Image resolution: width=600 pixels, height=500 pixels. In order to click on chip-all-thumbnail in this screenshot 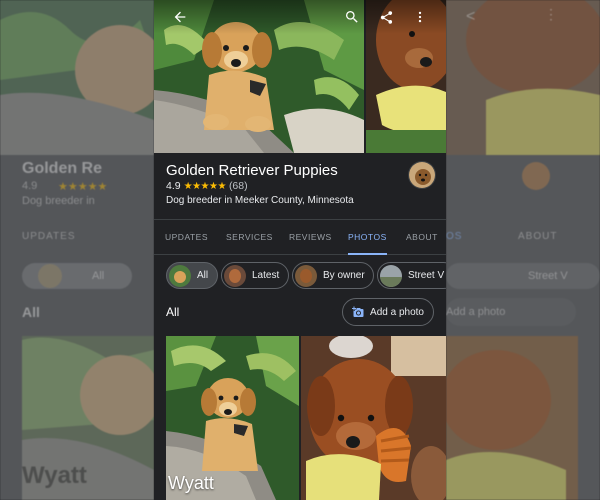, I will do `click(180, 275)`.